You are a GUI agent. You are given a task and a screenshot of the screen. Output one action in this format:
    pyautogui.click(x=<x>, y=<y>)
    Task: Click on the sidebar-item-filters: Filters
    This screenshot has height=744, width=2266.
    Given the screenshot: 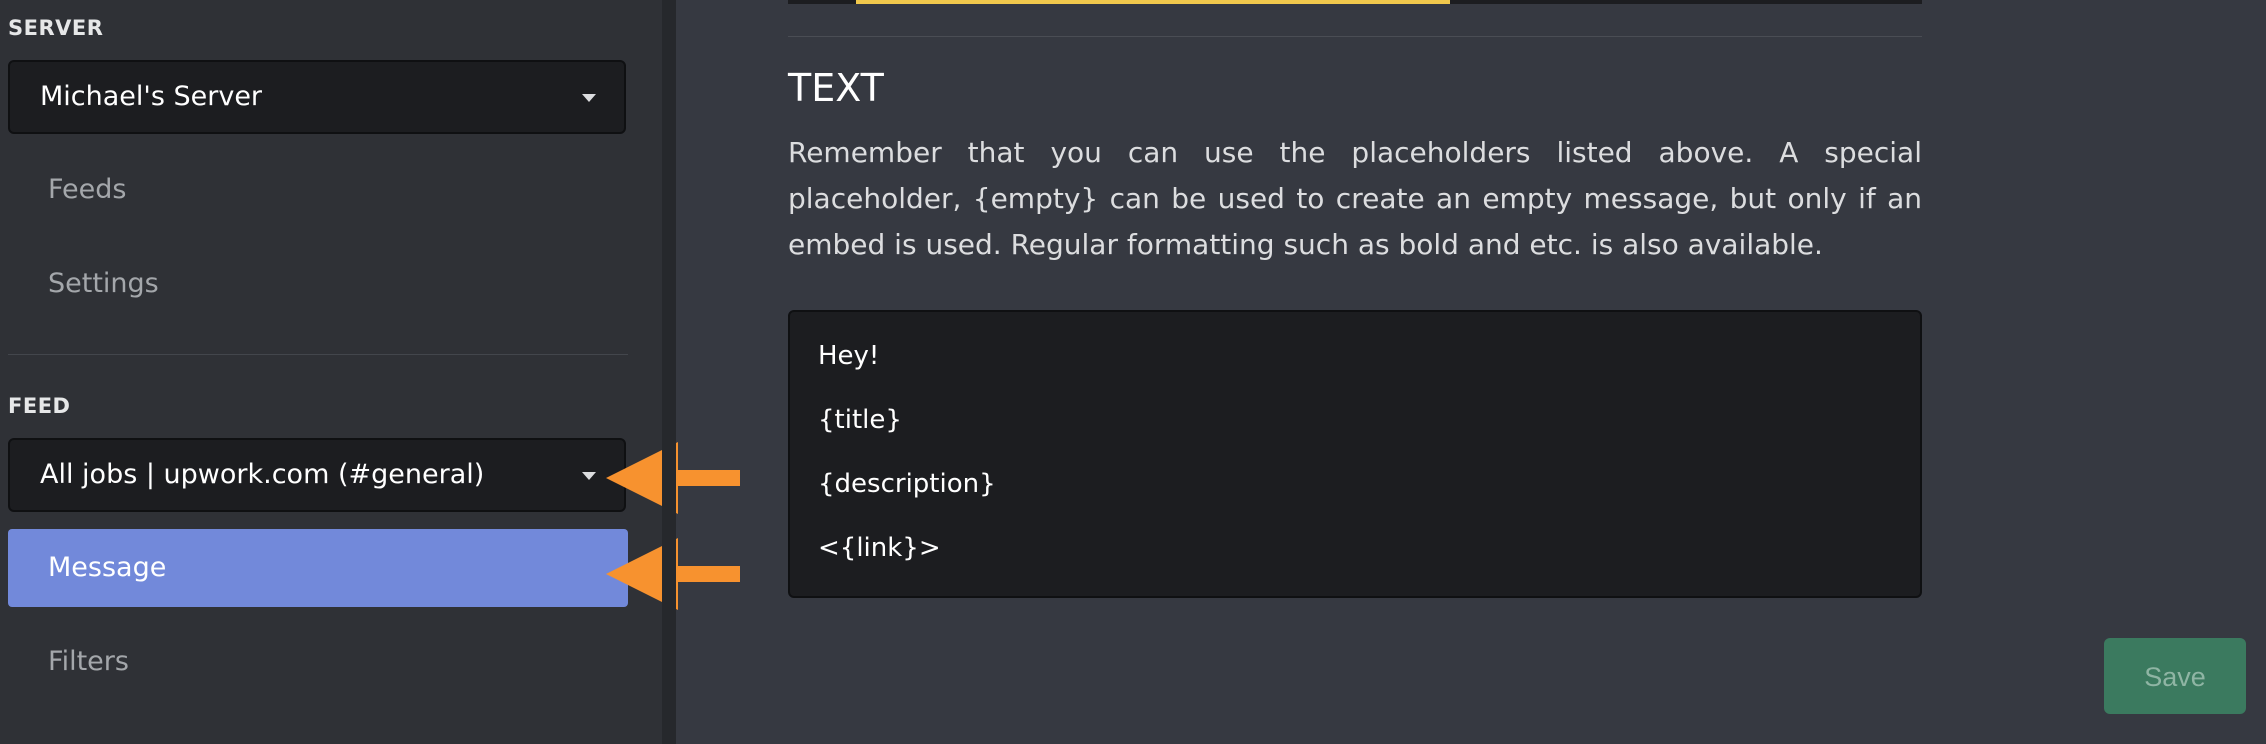 What is the action you would take?
    pyautogui.click(x=318, y=662)
    